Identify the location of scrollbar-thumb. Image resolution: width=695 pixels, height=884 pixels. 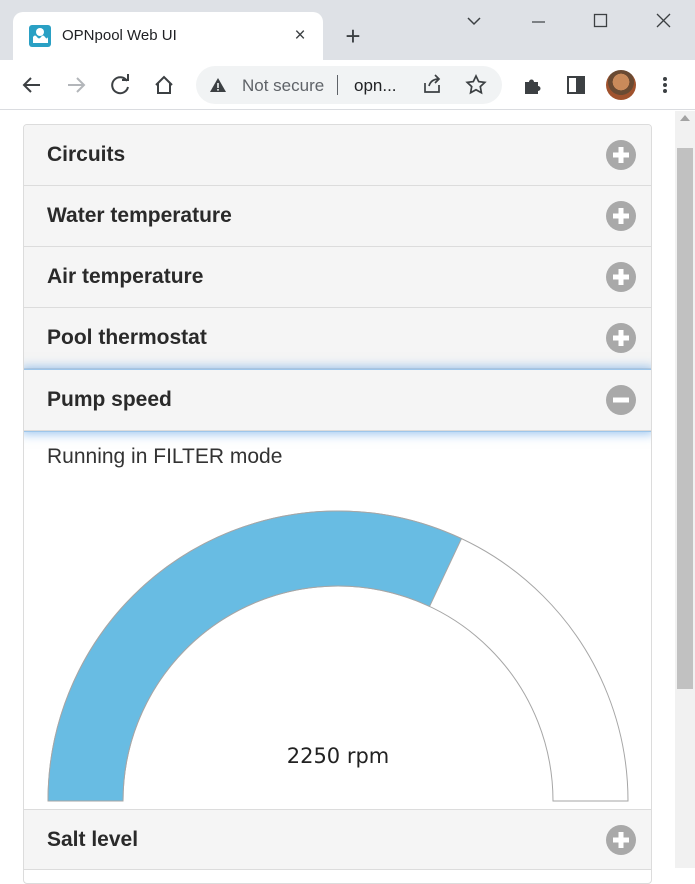
(685, 418).